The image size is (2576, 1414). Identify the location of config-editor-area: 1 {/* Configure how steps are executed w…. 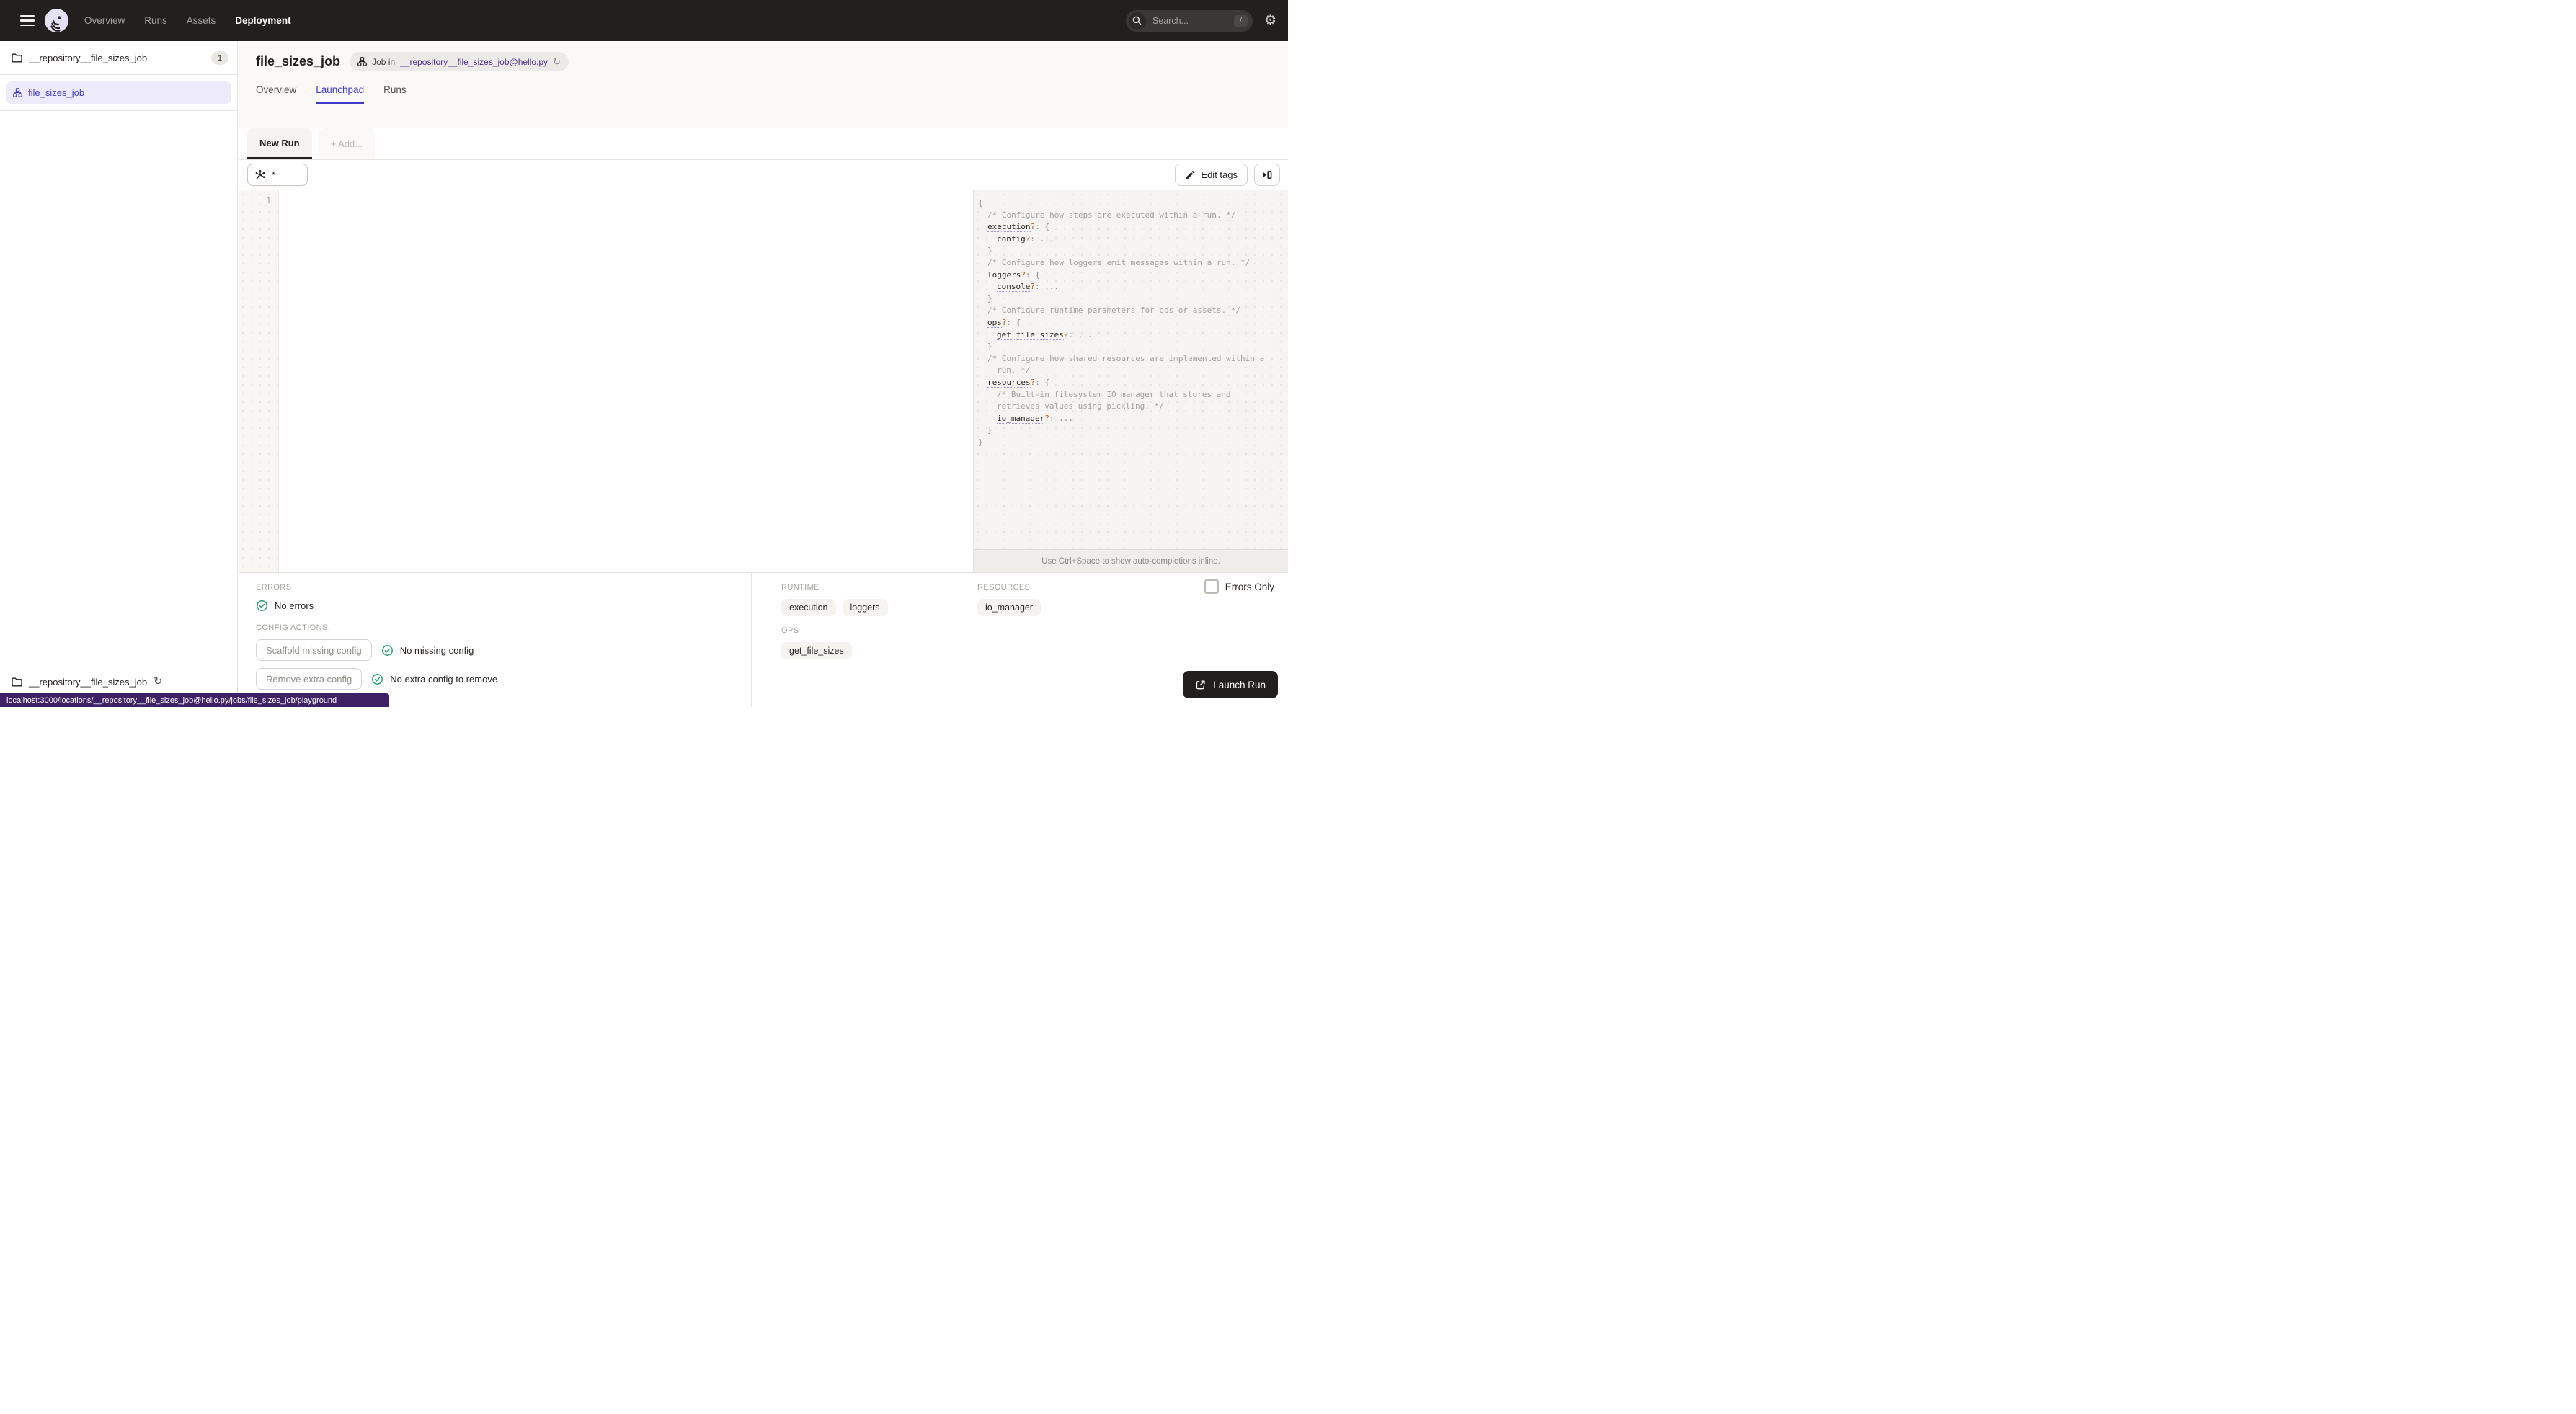
(763, 381).